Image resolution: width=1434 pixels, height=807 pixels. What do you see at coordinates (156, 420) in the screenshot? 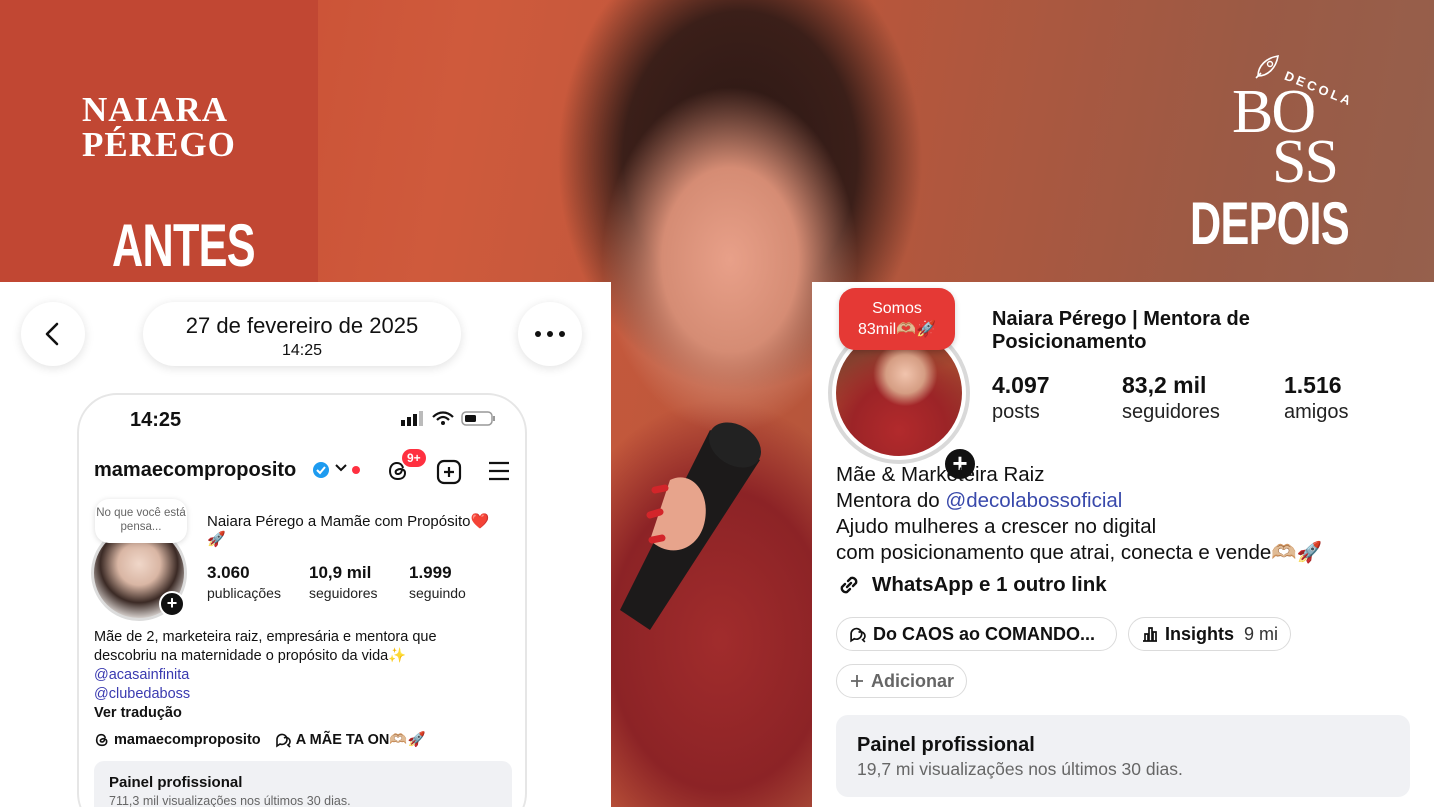
I see `status-clock: 14:25` at bounding box center [156, 420].